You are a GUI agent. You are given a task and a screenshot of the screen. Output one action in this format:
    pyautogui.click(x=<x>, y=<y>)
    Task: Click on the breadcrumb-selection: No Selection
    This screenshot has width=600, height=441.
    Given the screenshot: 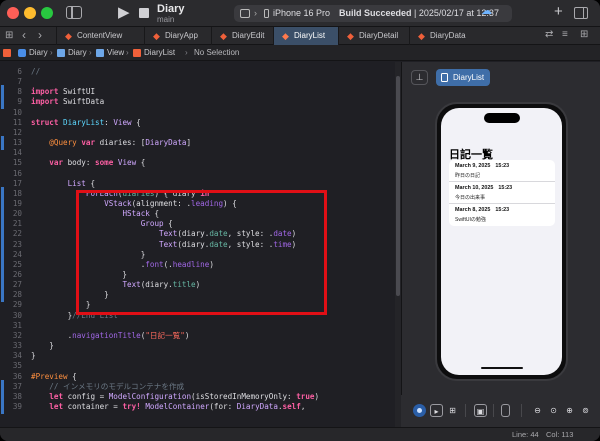 What is the action you would take?
    pyautogui.click(x=216, y=53)
    